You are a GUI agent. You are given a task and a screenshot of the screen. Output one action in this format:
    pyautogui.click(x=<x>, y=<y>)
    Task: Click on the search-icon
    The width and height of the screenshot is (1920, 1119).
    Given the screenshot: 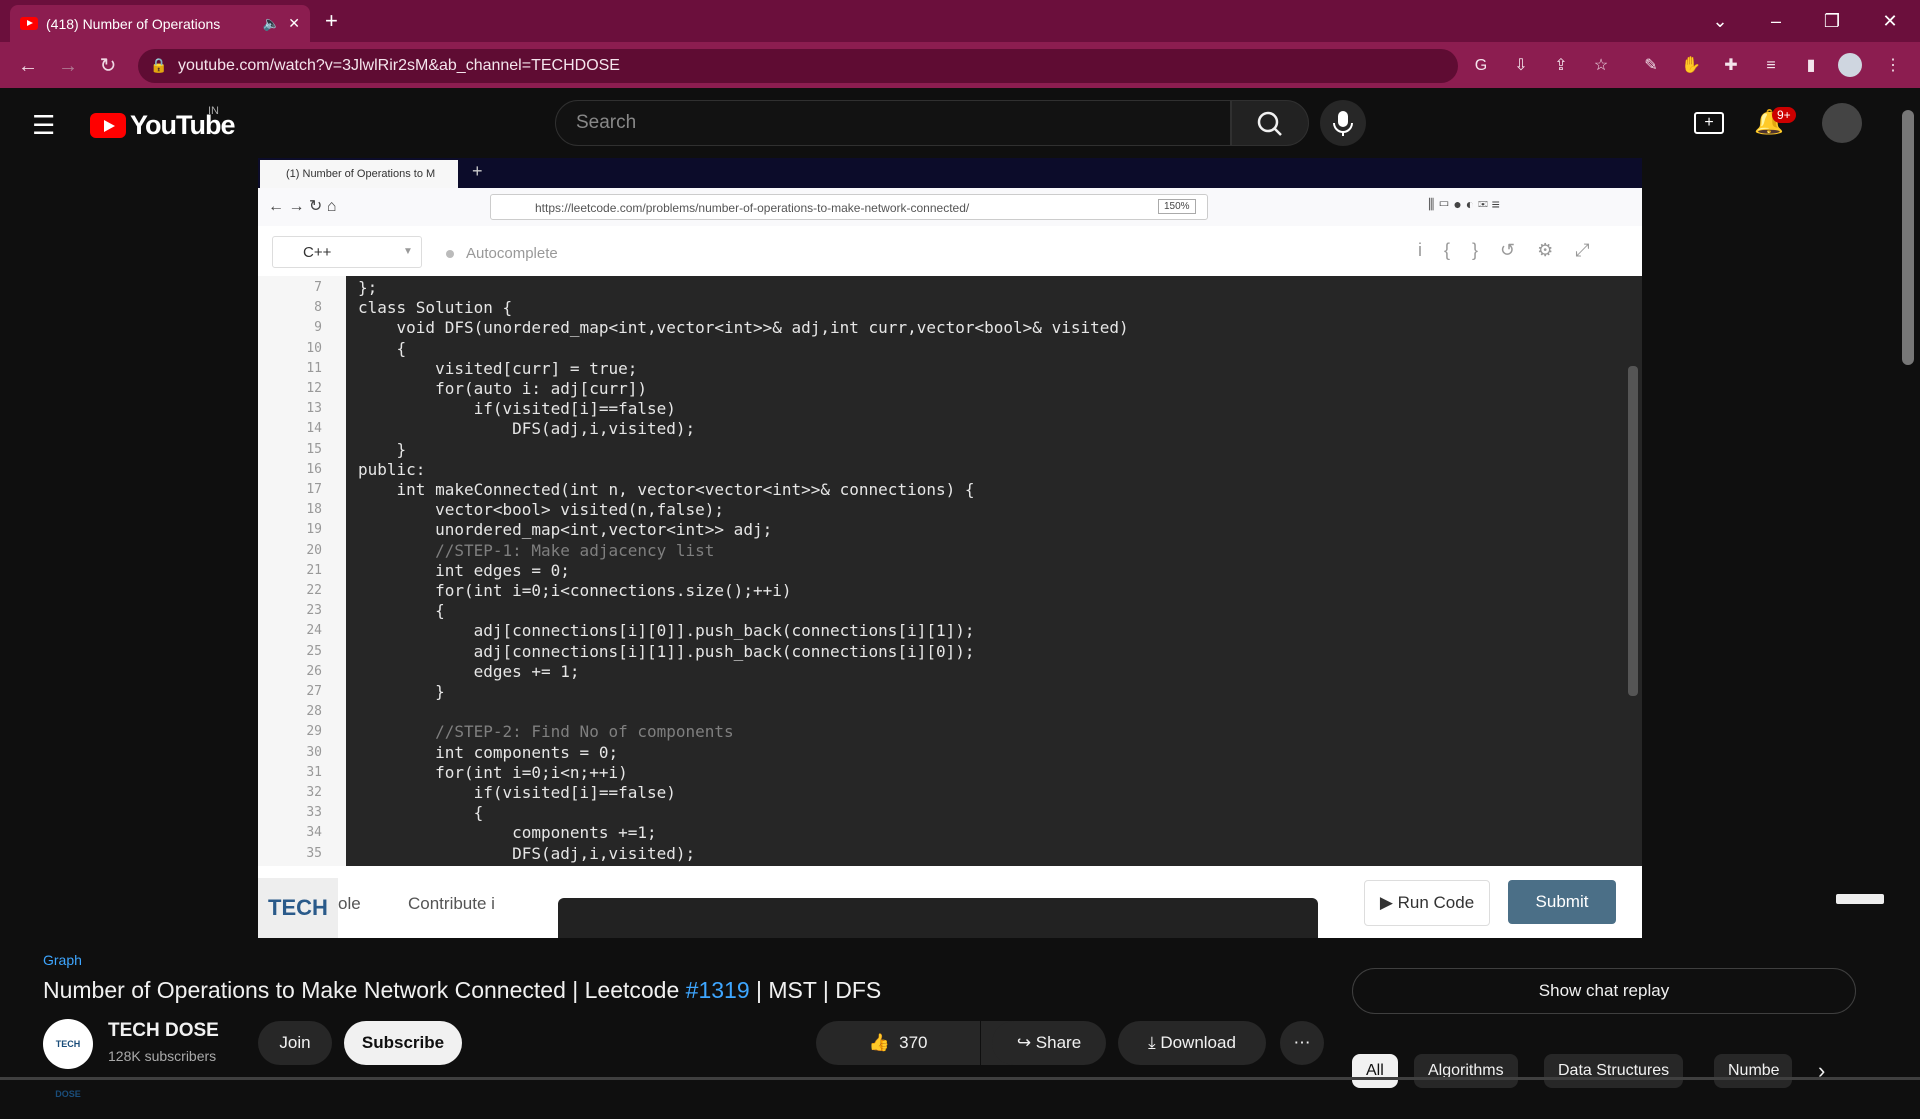 What is the action you would take?
    pyautogui.click(x=1269, y=123)
    